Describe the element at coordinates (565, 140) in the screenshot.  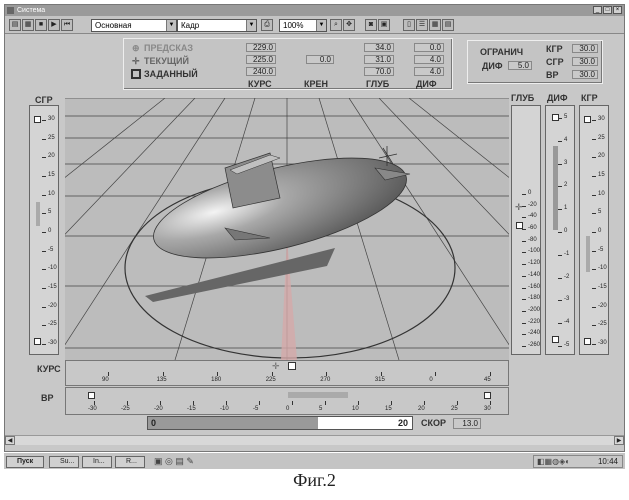
I see `dif-tick-label: 4` at that location.